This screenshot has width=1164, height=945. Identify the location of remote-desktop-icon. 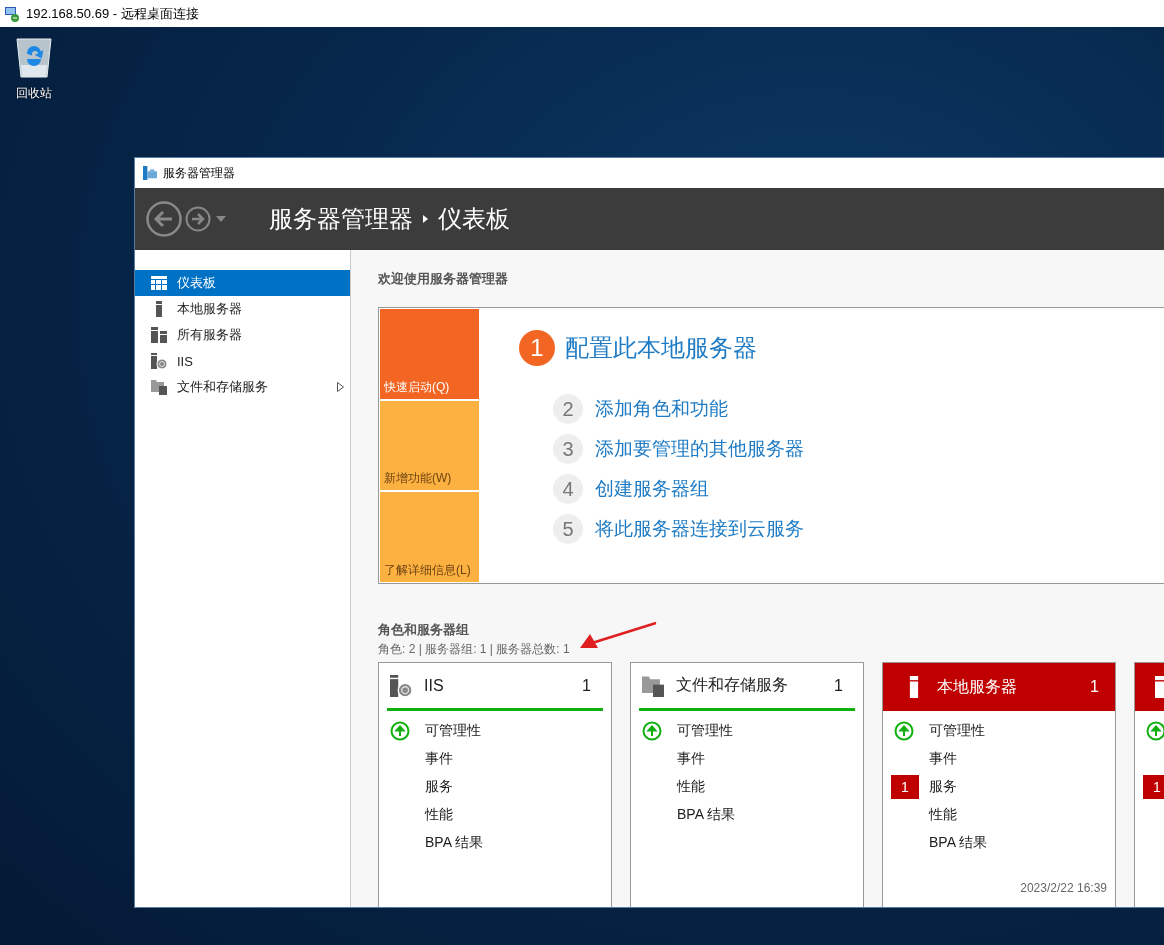
(12, 13).